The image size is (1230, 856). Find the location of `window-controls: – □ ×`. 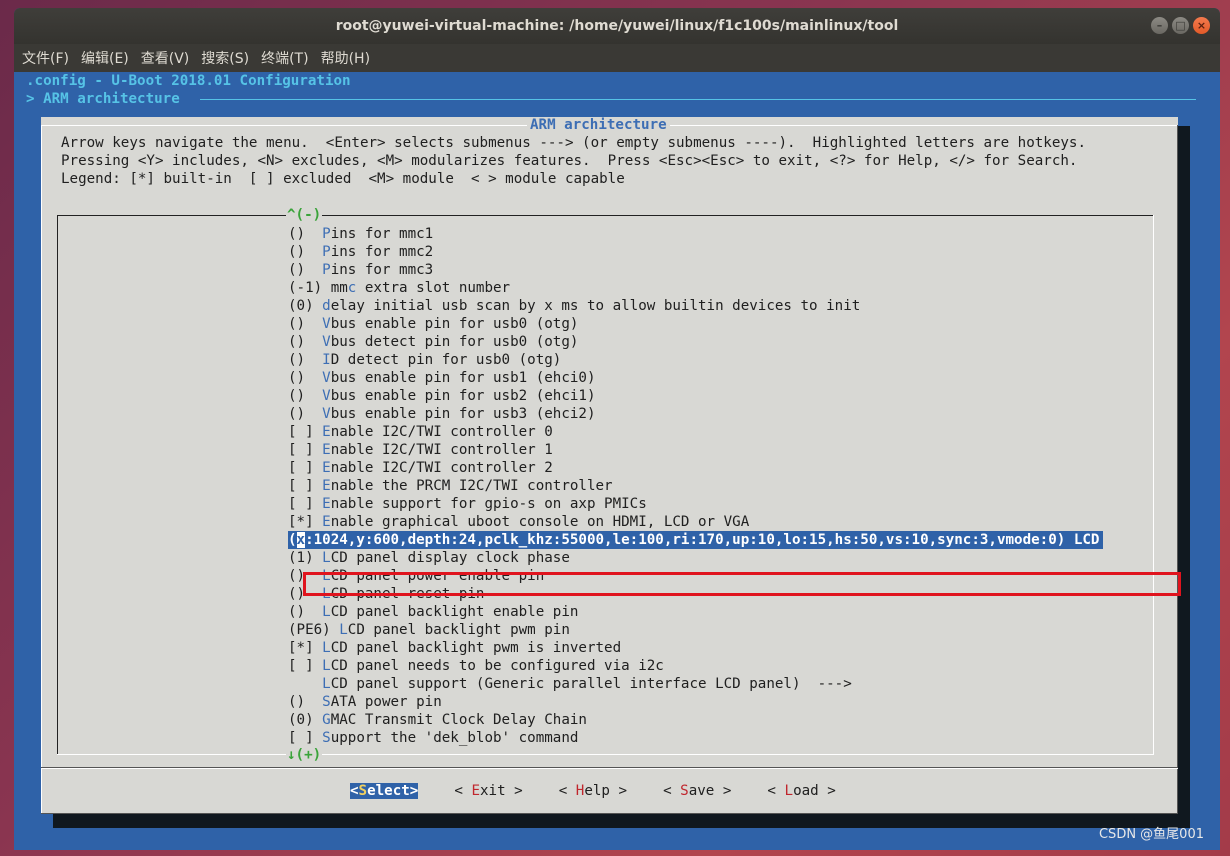

window-controls: – □ × is located at coordinates (1180, 25).